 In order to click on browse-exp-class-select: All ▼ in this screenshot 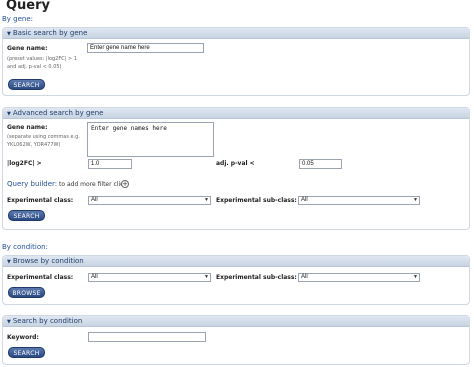, I will do `click(149, 277)`.